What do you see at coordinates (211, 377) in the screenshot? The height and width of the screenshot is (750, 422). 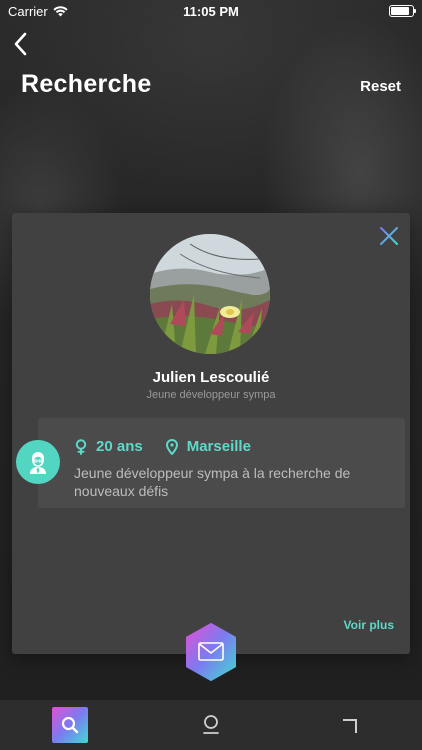 I see `profile-name: Julien Lescoulié` at bounding box center [211, 377].